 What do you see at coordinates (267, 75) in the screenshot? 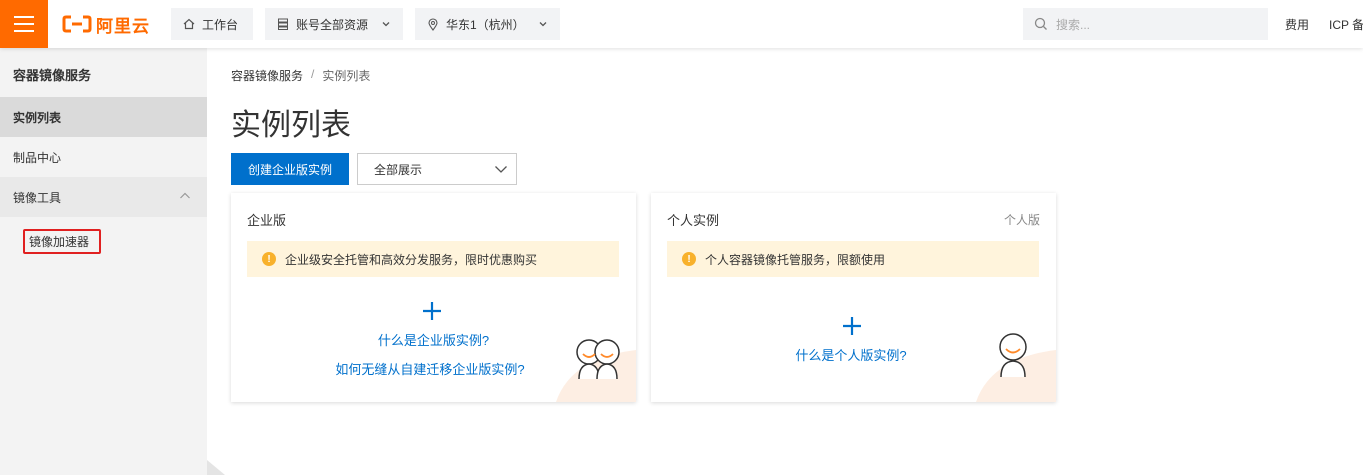
I see `breadcrumb-parent: 容器镜像服务` at bounding box center [267, 75].